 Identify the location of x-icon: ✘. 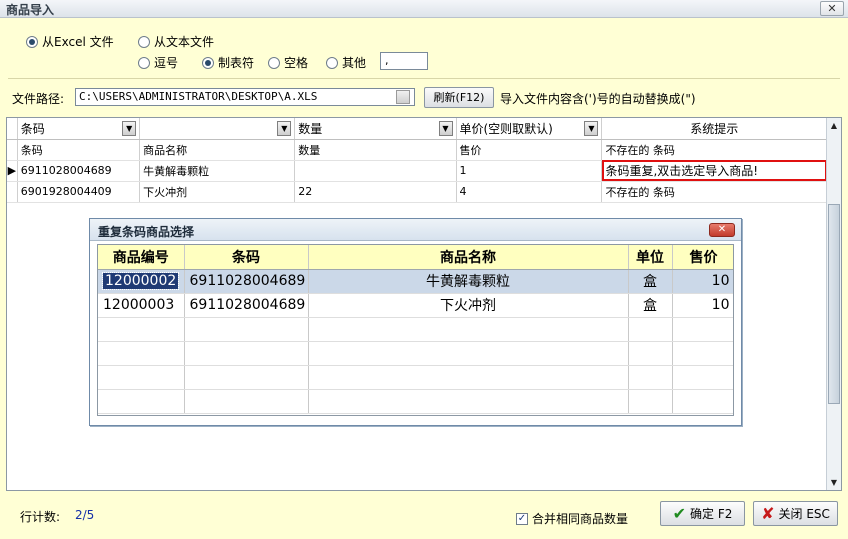
(768, 513).